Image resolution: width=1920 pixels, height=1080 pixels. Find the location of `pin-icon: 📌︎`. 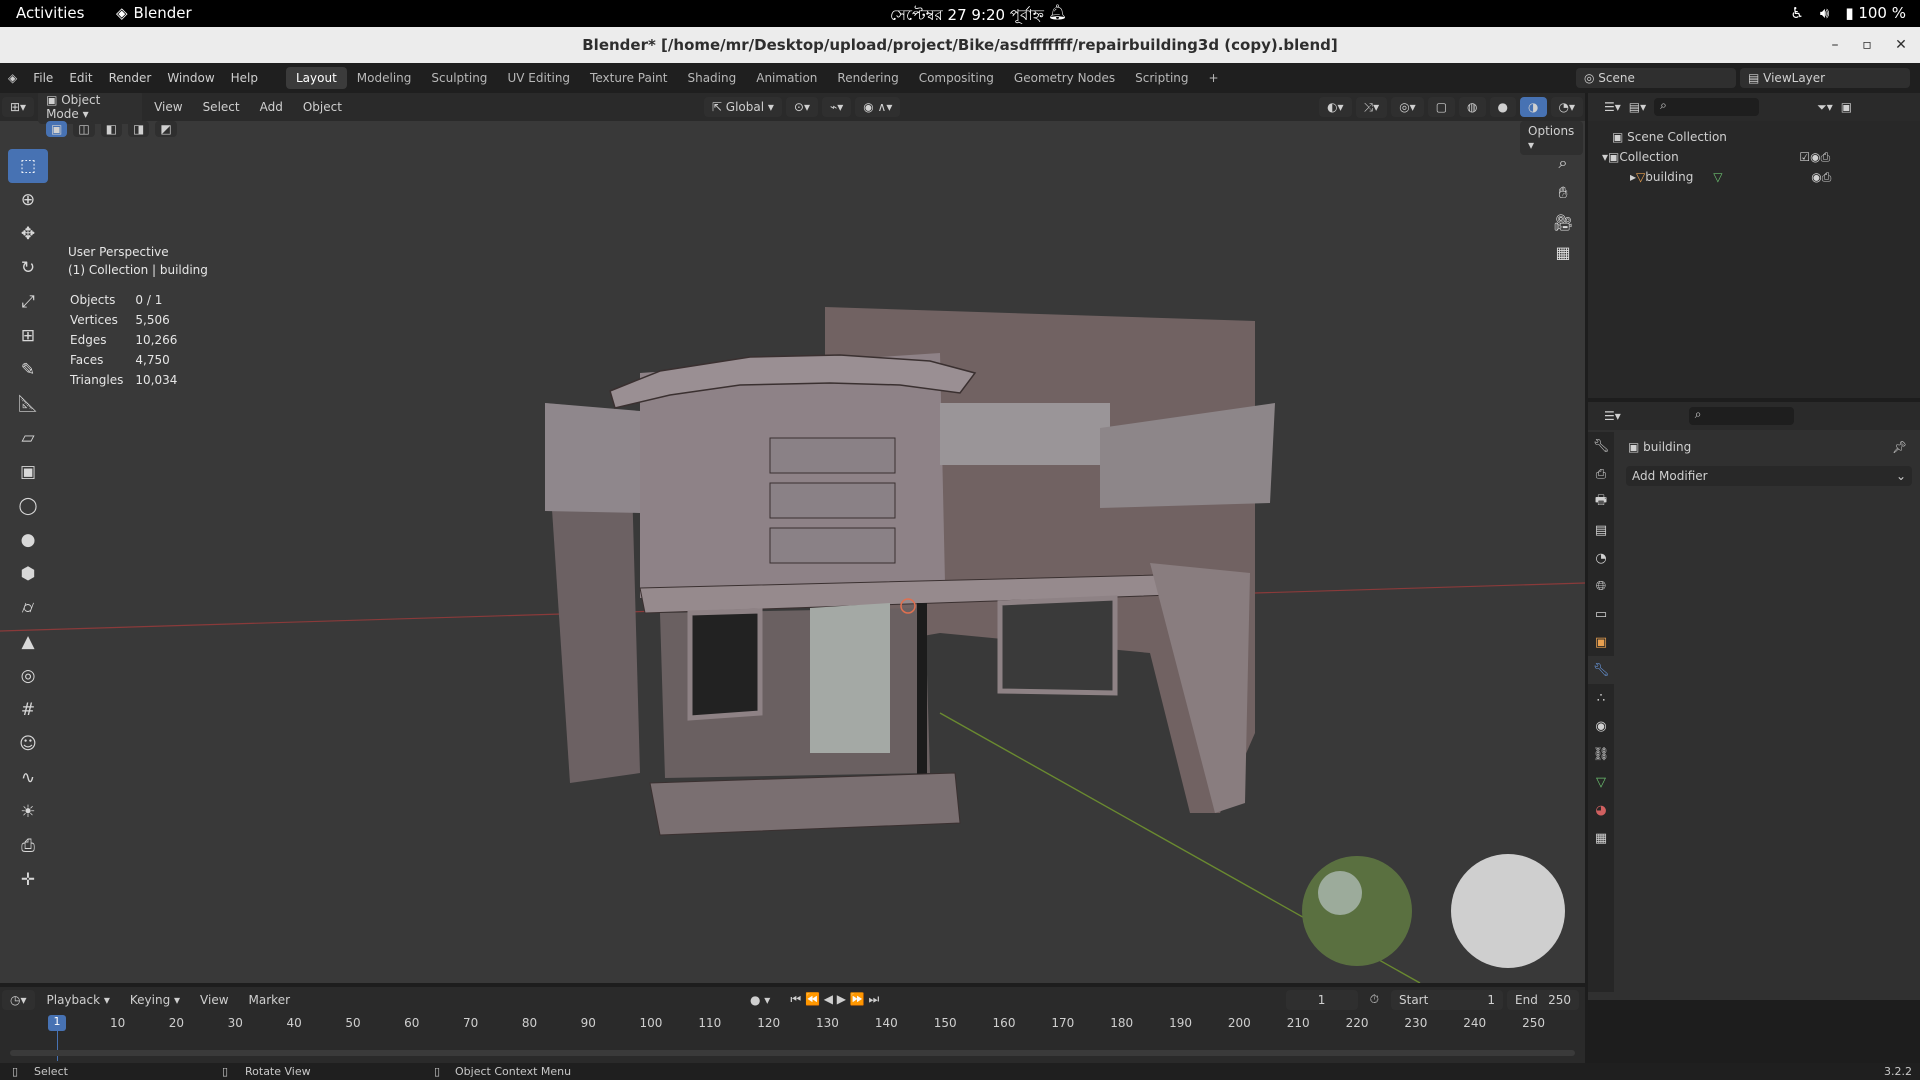

pin-icon: 📌︎ is located at coordinates (1899, 447).